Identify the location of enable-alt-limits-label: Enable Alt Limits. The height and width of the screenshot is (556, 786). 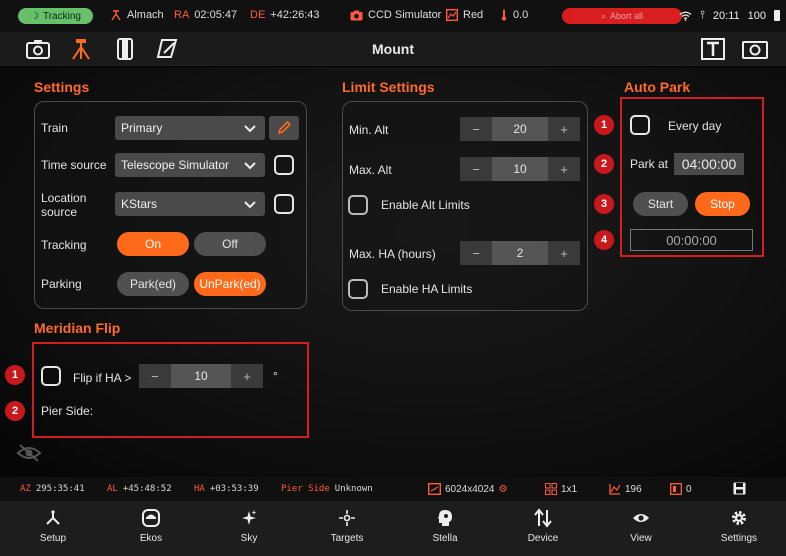
(425, 205).